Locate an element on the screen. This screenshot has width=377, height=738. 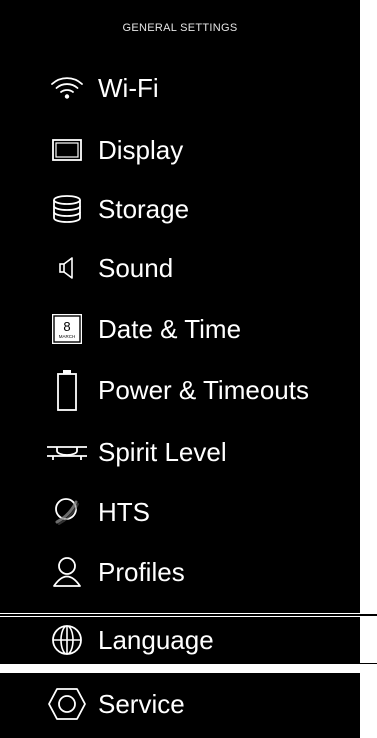
menu-item-service: Service is located at coordinates (180, 704).